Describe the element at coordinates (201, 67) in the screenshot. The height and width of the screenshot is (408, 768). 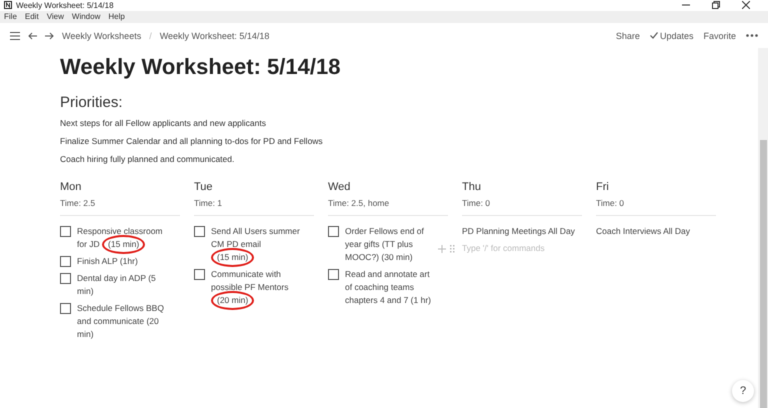
I see `page-title: Weekly Worksheet: 5/14/18` at that location.